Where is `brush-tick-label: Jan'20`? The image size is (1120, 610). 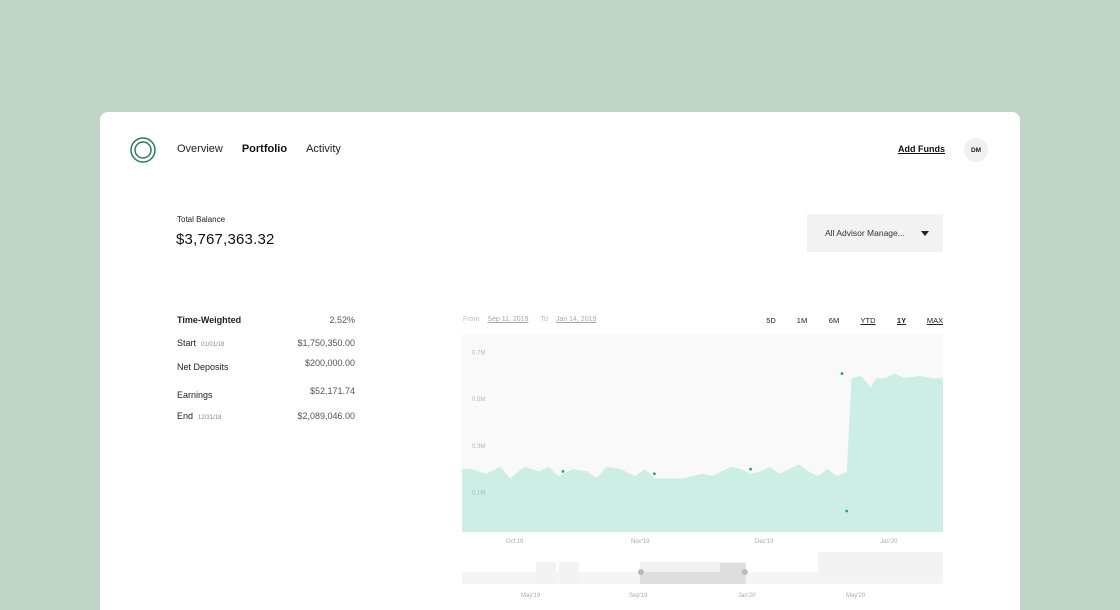 brush-tick-label: Jan'20 is located at coordinates (747, 596).